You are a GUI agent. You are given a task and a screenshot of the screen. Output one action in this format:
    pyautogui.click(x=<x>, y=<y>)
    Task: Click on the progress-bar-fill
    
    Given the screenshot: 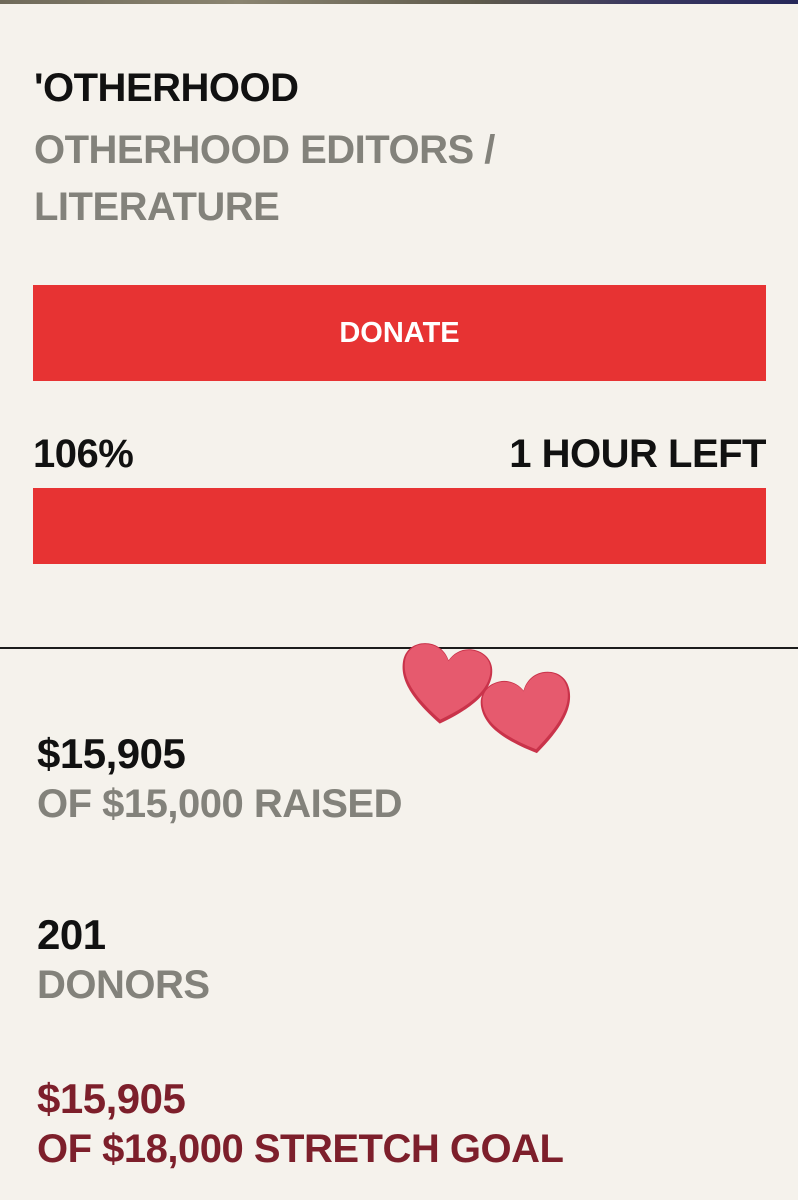 What is the action you would take?
    pyautogui.click(x=399, y=526)
    